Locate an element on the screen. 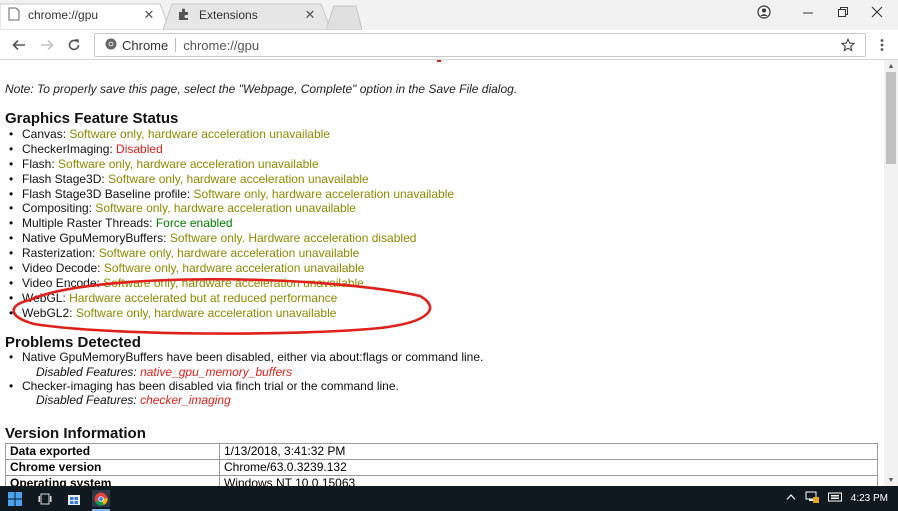 The image size is (898, 511). disabled-features-line: Disabled Features: checker_imaging is located at coordinates (133, 400).